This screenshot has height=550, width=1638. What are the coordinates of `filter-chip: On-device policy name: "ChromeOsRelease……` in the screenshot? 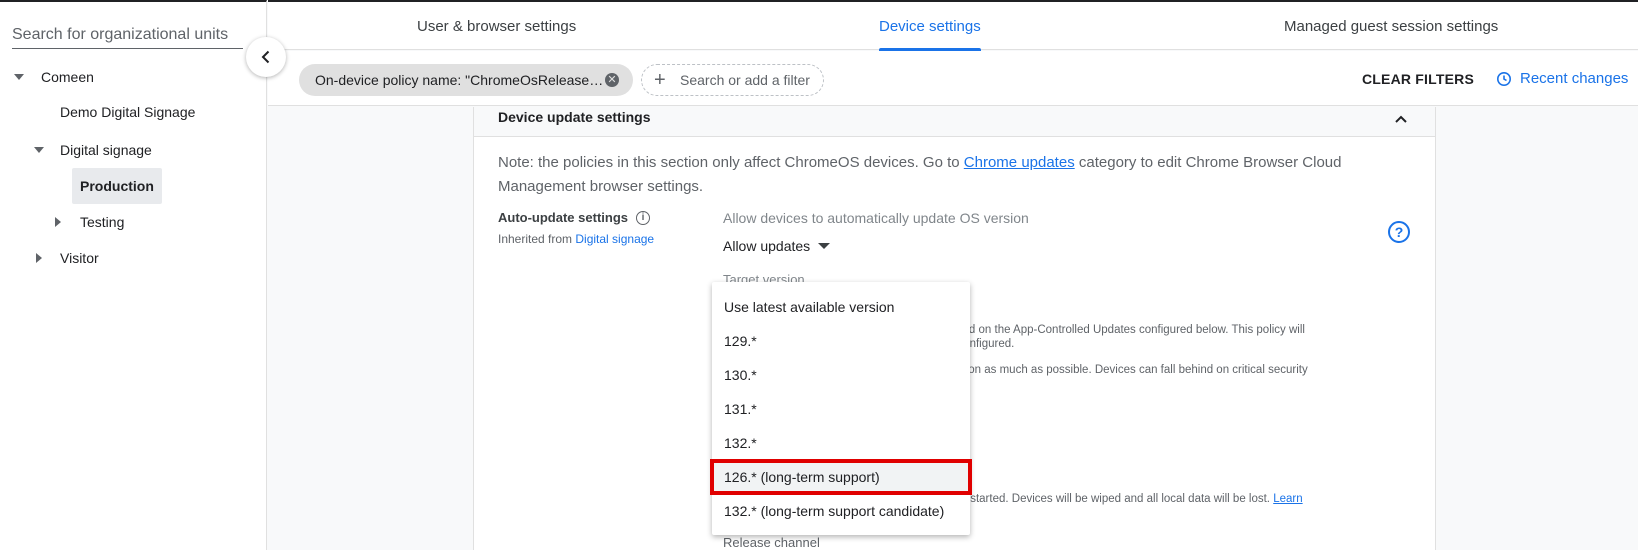 It's located at (466, 80).